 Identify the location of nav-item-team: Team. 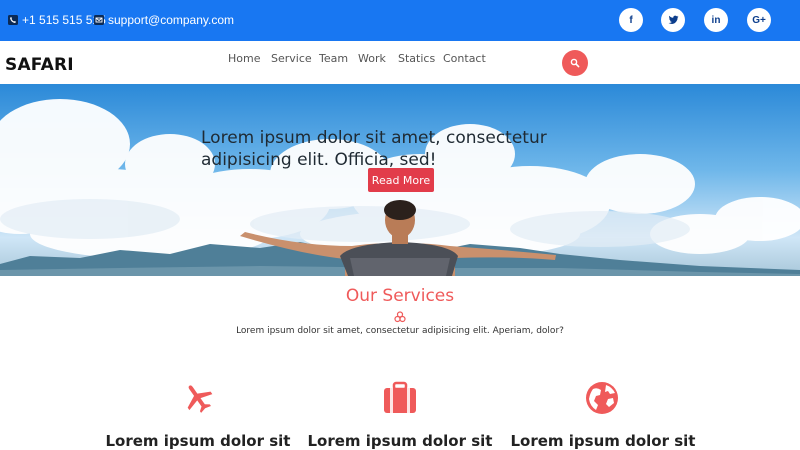
(333, 58).